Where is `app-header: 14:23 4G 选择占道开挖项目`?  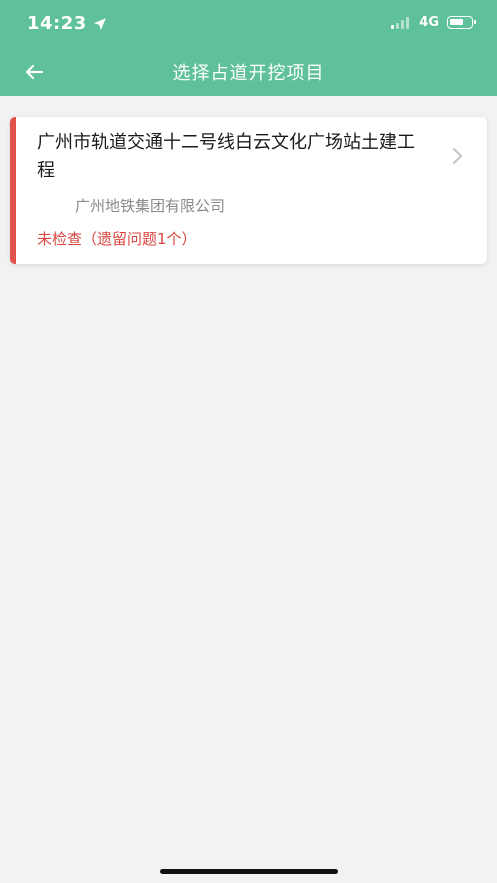 app-header: 14:23 4G 选择占道开挖项目 is located at coordinates (248, 48).